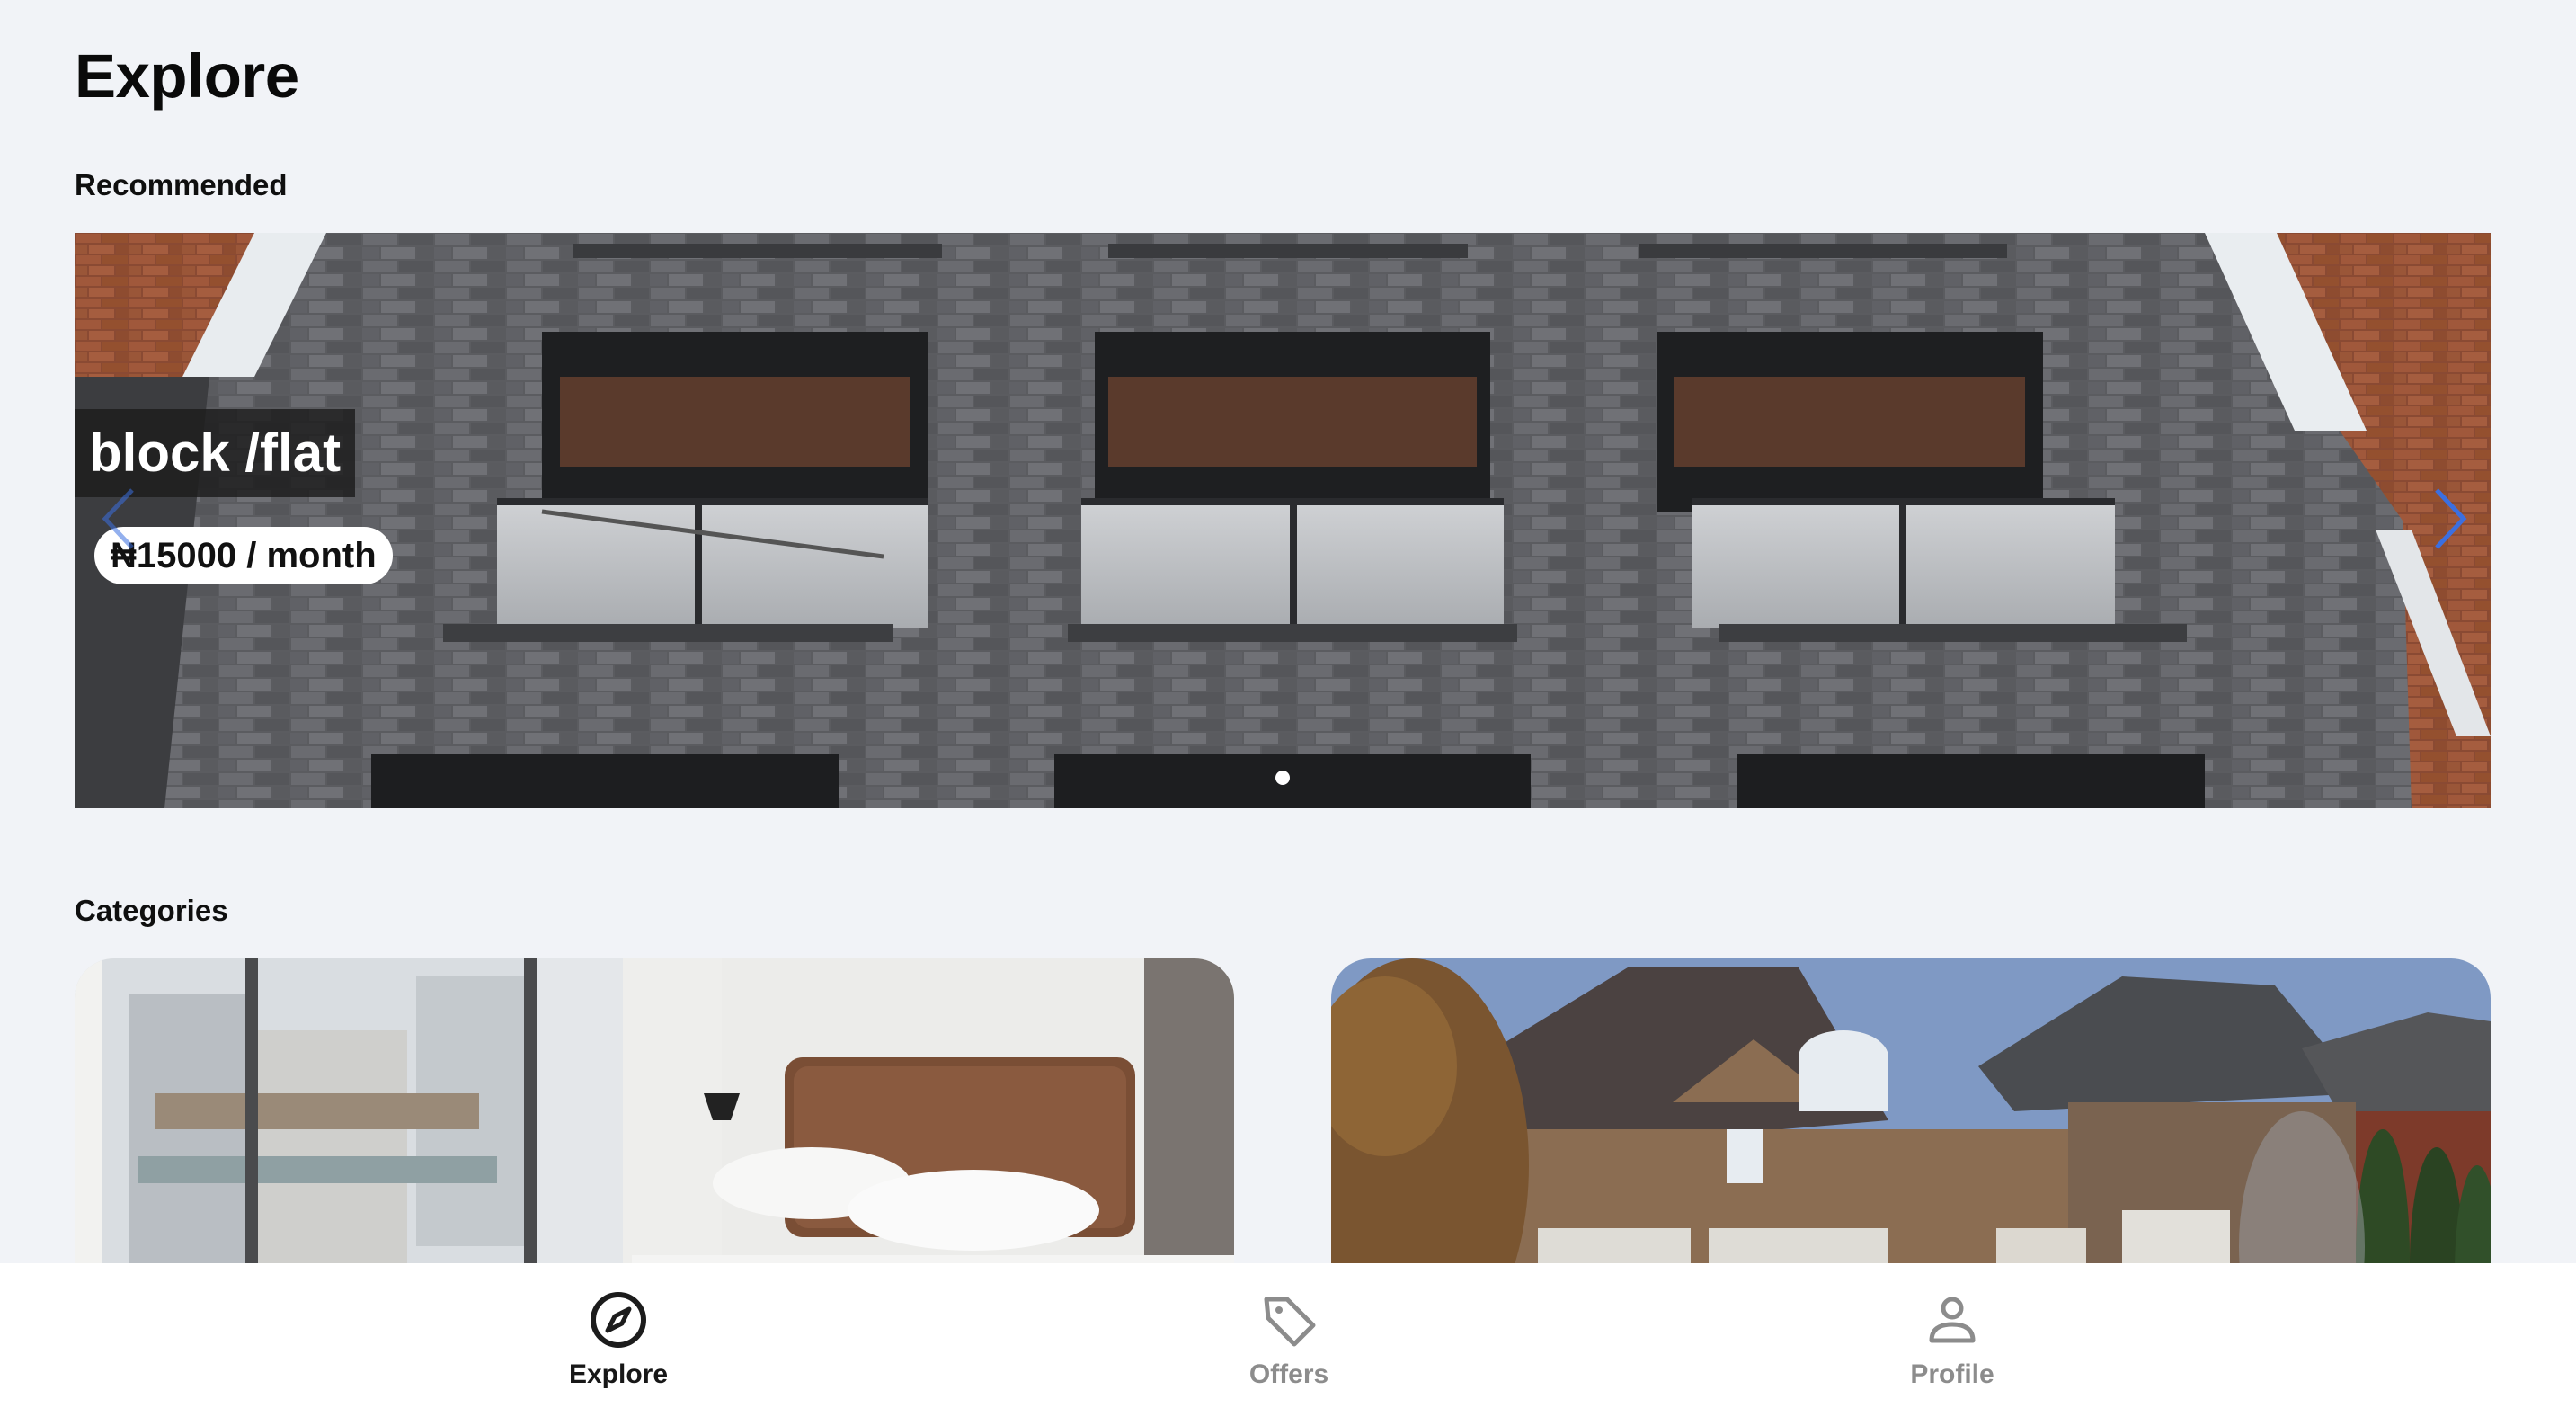  What do you see at coordinates (1952, 1374) in the screenshot?
I see `nav-label-profile: Profile` at bounding box center [1952, 1374].